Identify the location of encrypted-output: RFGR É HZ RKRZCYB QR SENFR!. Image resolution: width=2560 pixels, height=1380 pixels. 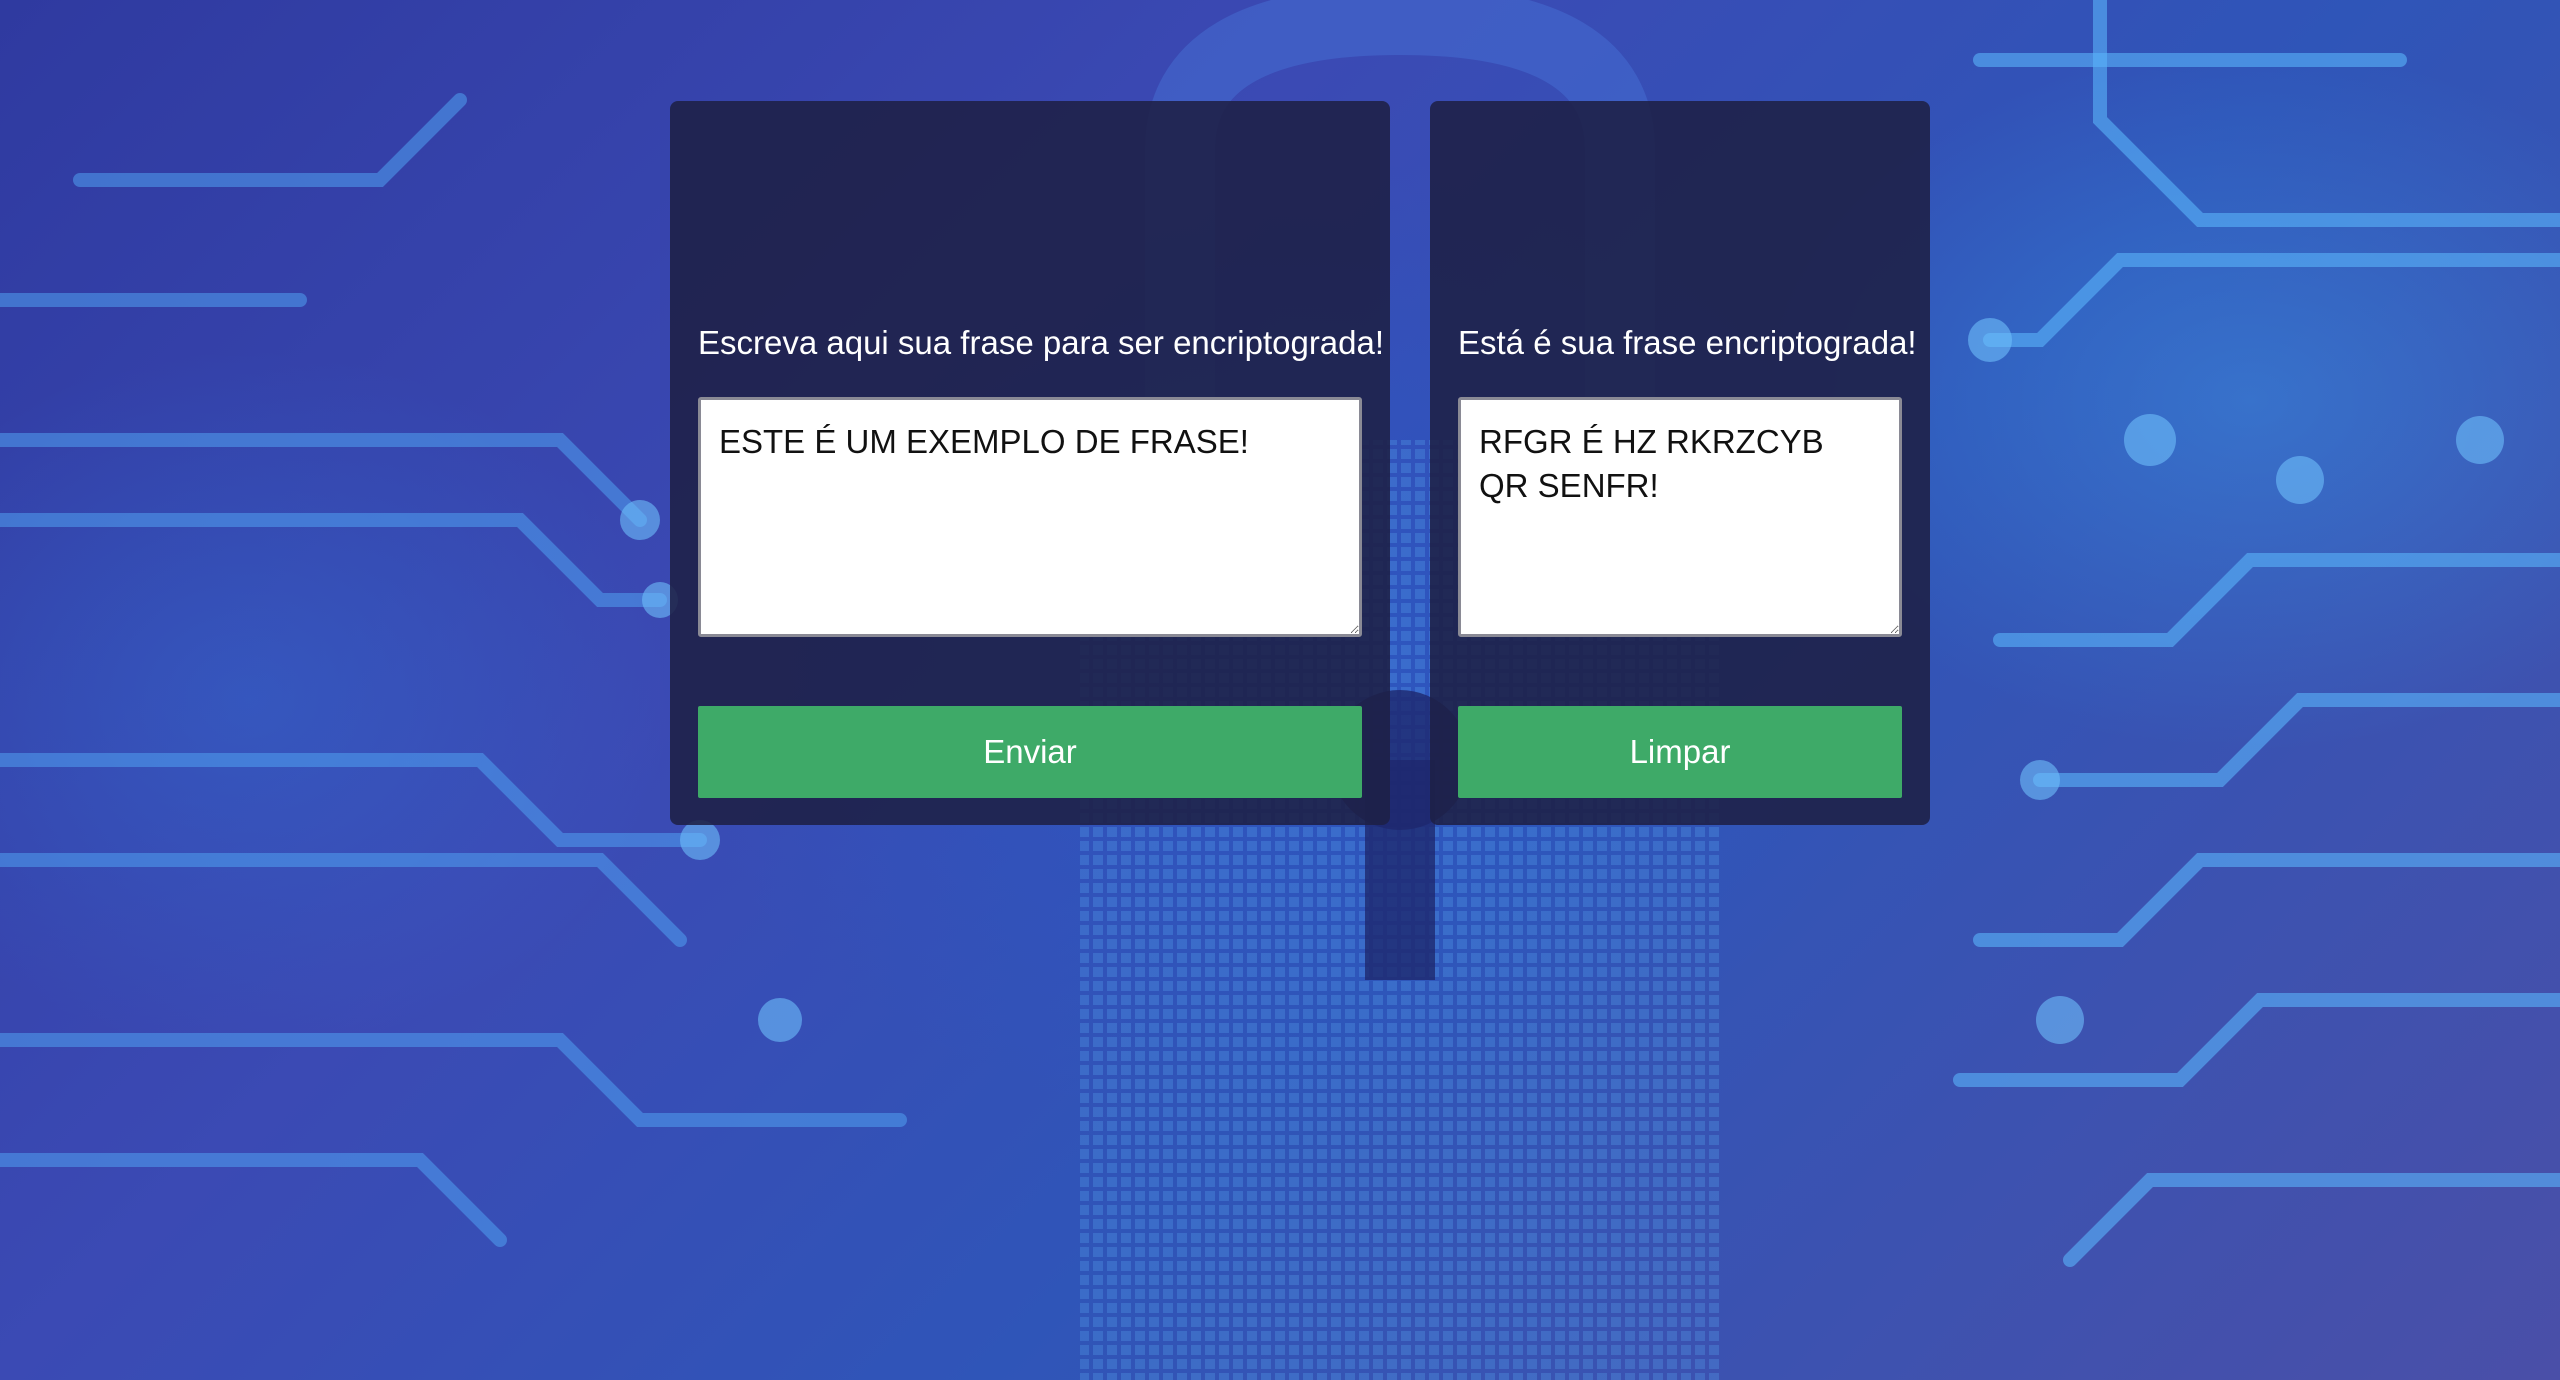
(1680, 517).